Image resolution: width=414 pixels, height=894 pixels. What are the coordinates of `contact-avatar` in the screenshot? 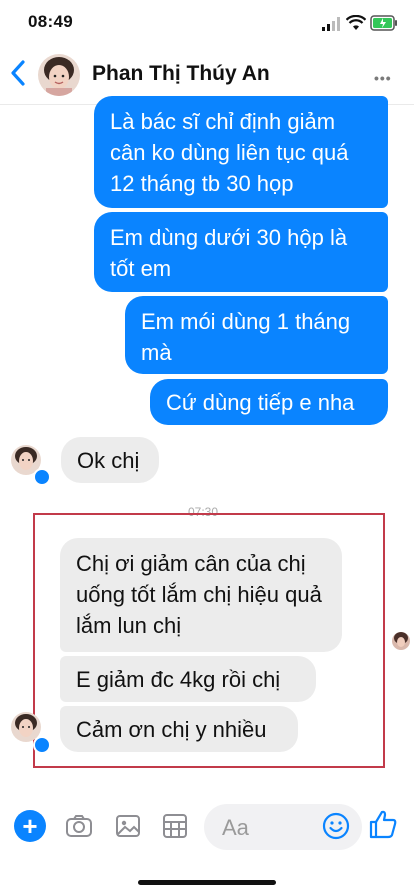 It's located at (59, 75).